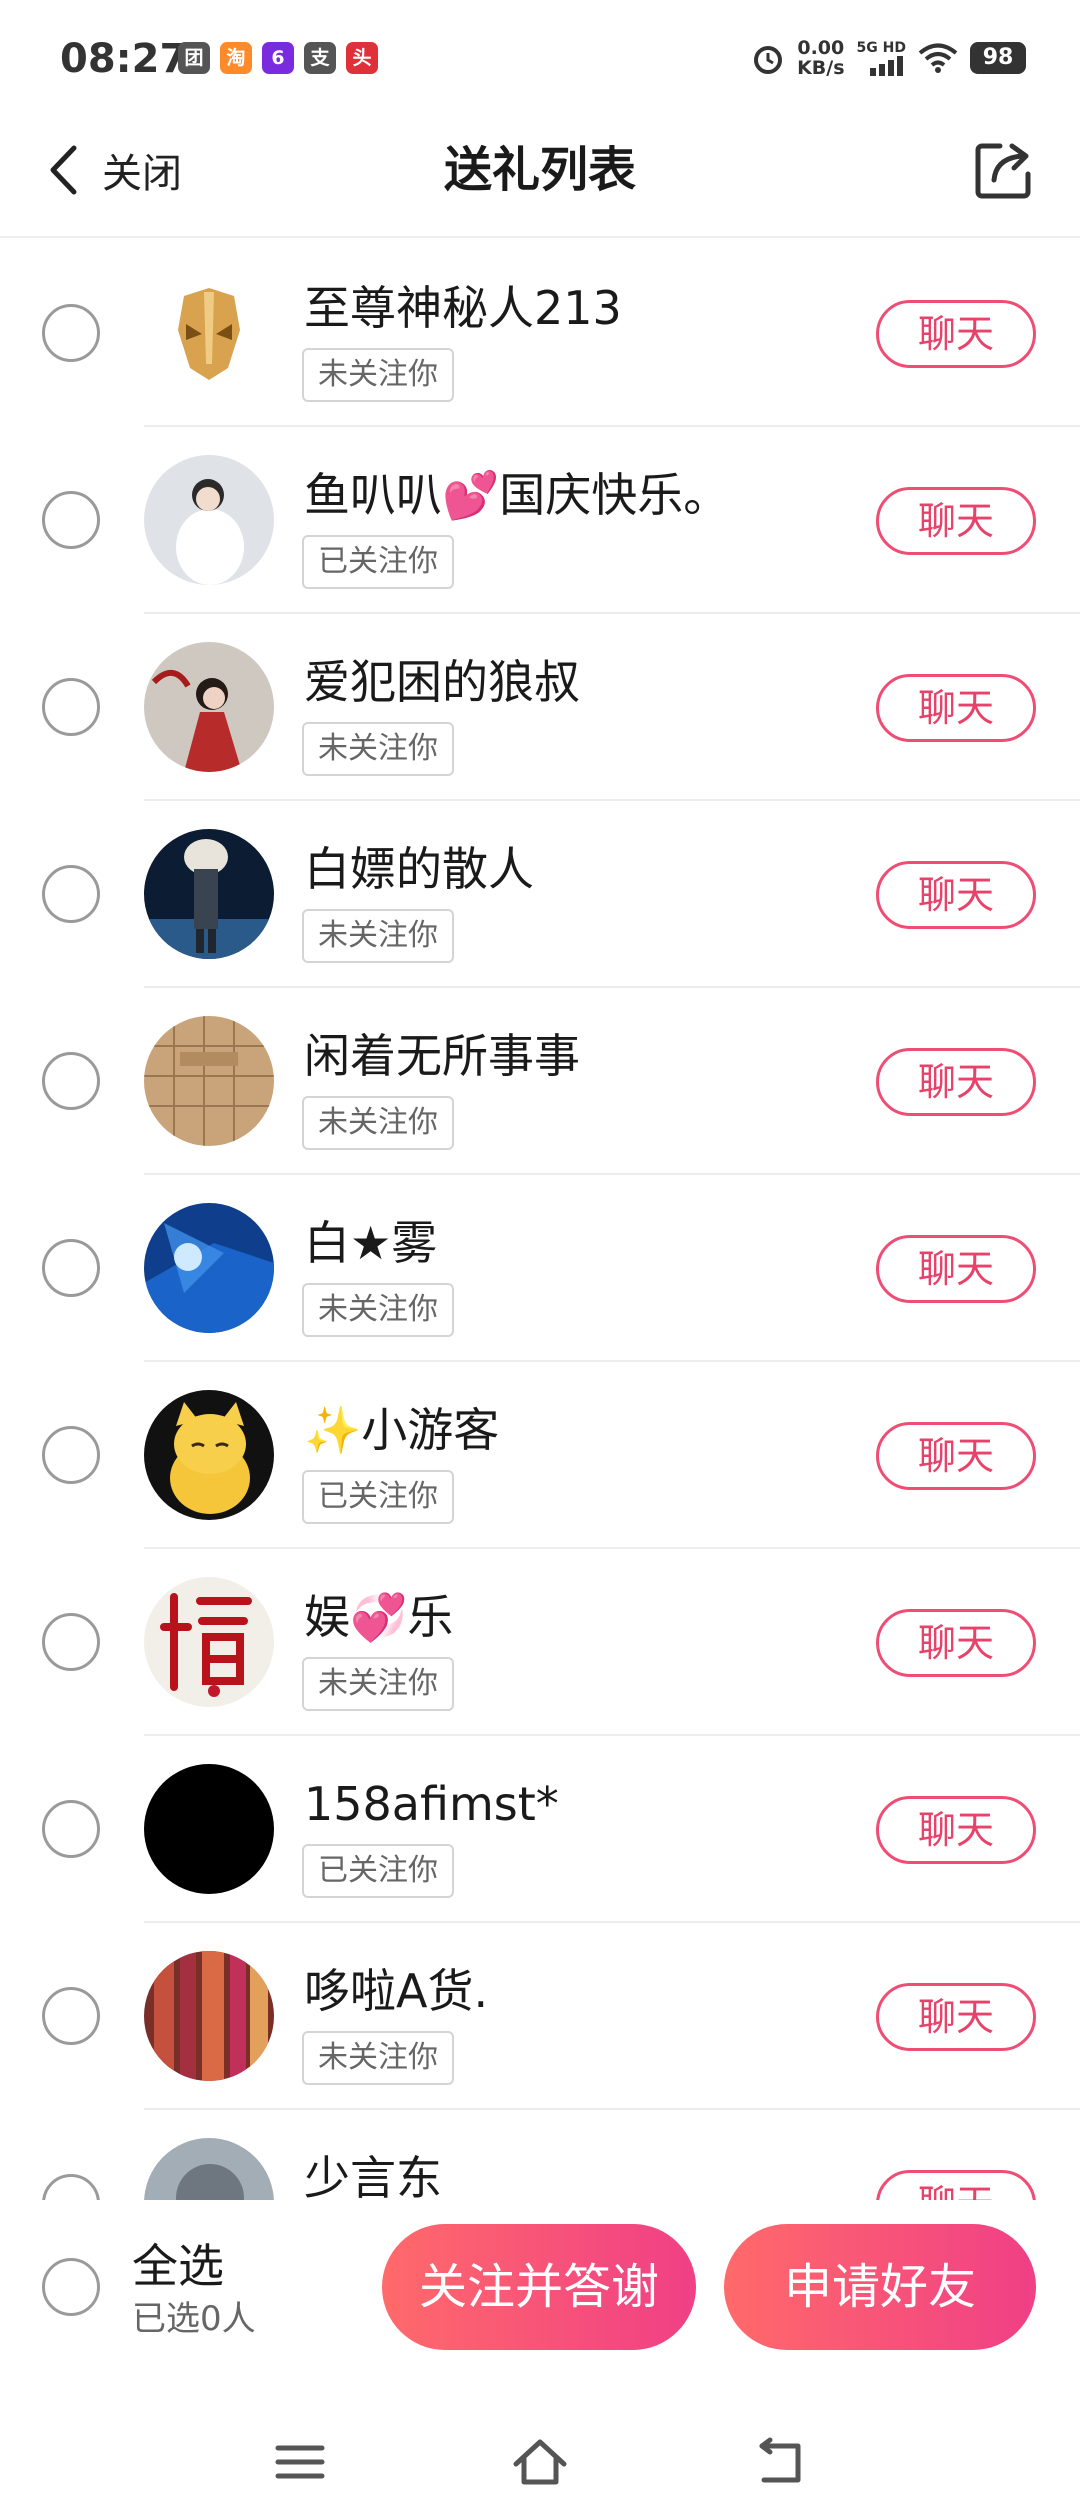 The height and width of the screenshot is (2520, 1080). Describe the element at coordinates (821, 48) in the screenshot. I see `net-speed-value: 0.00` at that location.